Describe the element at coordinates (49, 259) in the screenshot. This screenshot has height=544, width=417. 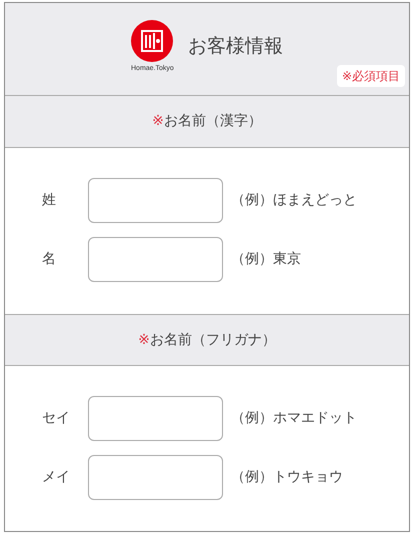
I see `field-label: 名` at that location.